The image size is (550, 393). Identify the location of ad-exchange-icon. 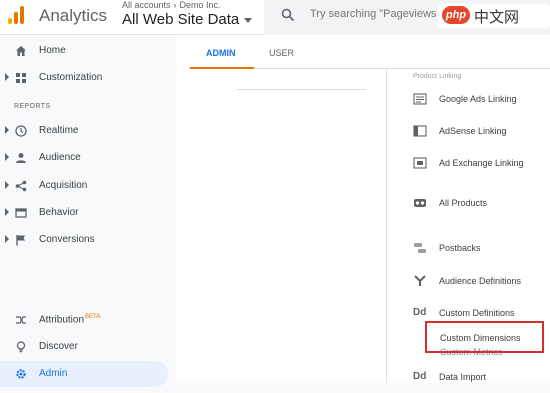
(420, 163).